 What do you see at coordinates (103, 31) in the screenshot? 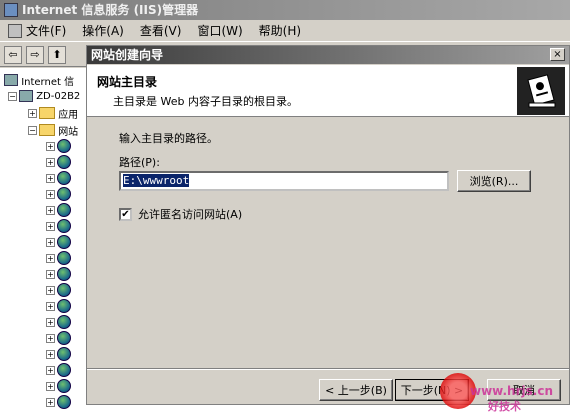
I see `menu-action: 操作(A)` at bounding box center [103, 31].